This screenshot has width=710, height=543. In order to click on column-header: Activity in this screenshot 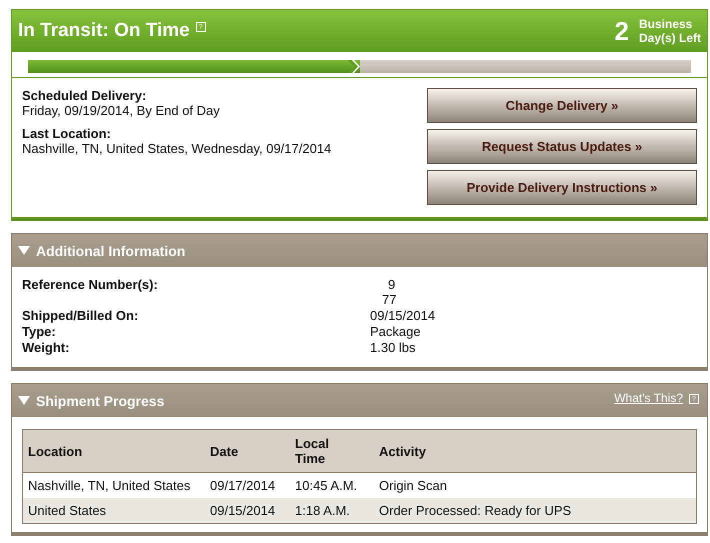, I will do `click(535, 451)`.